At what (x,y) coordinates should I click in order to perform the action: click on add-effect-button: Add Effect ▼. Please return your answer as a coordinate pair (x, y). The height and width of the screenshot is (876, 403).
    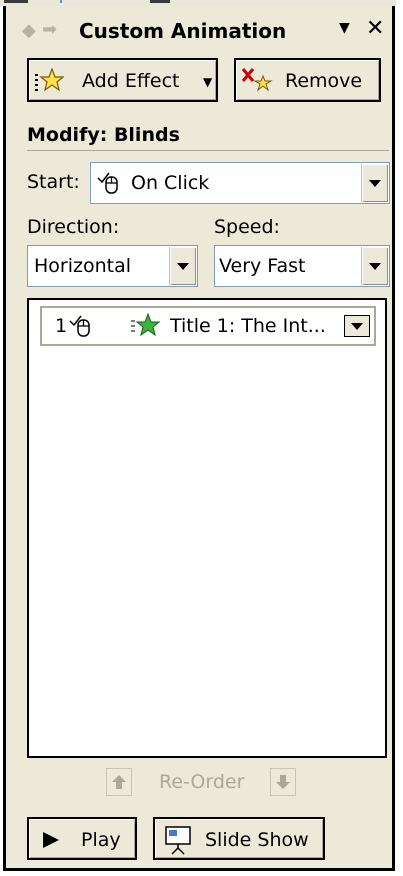
    Looking at the image, I should click on (122, 80).